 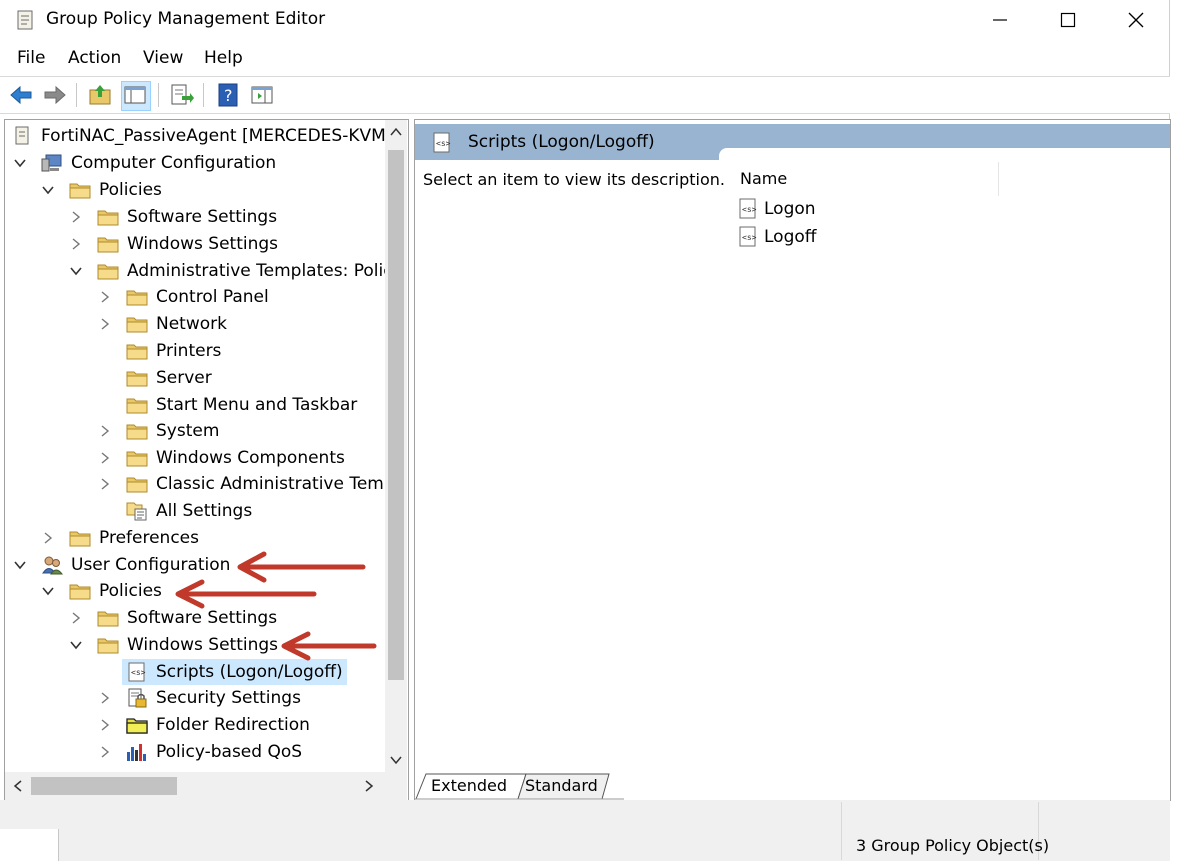 I want to click on tree-node-all-settings: All Settings, so click(x=189, y=511).